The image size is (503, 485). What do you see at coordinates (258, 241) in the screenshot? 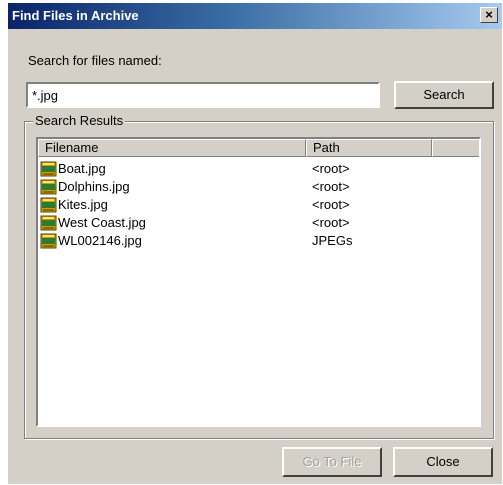
I see `list-item: WL002146.jpg JPEGs` at bounding box center [258, 241].